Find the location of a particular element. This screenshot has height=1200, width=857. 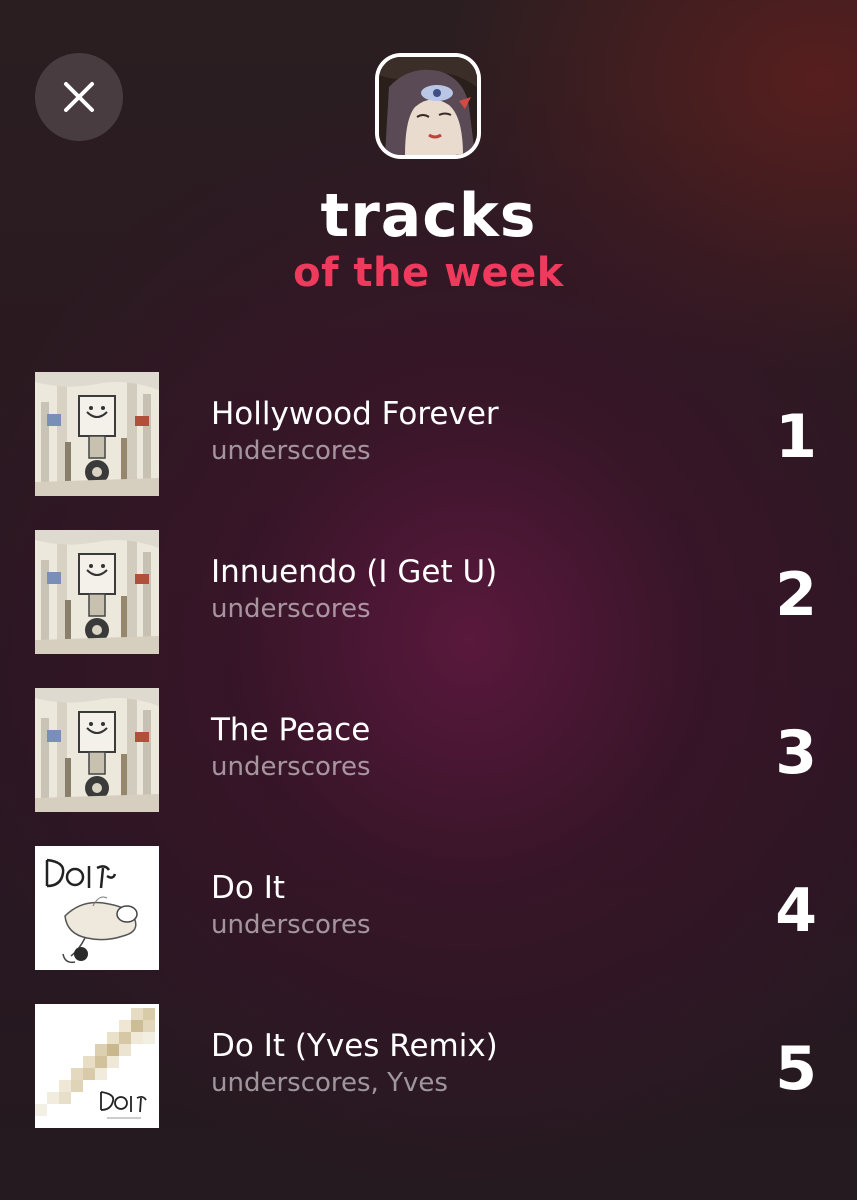

do-it-sketch-cover is located at coordinates (97, 908).